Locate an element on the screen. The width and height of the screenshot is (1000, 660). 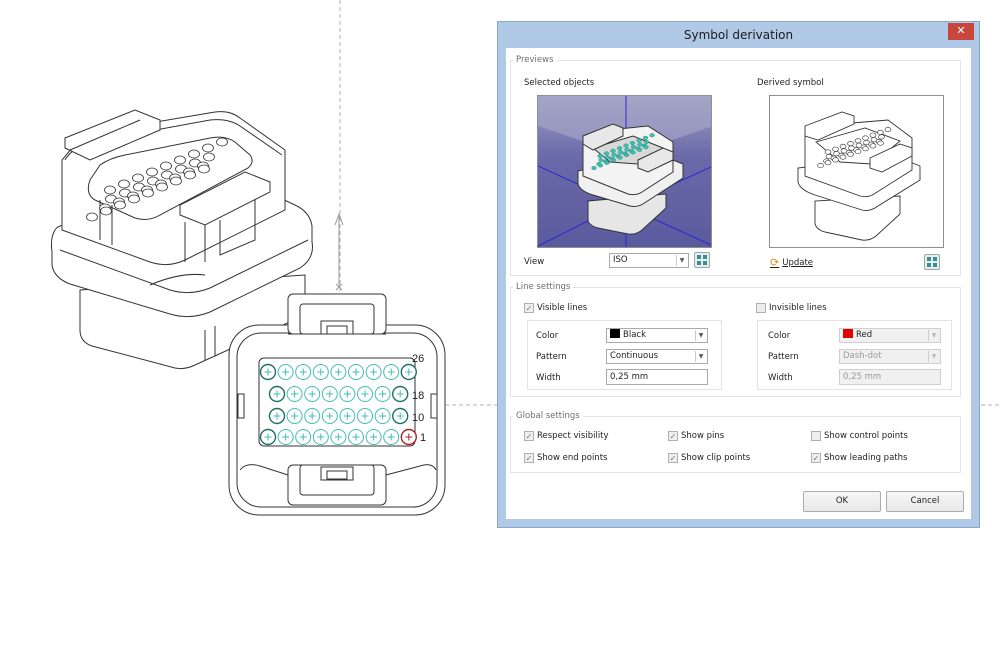
visible-color-value: Black is located at coordinates (634, 335).